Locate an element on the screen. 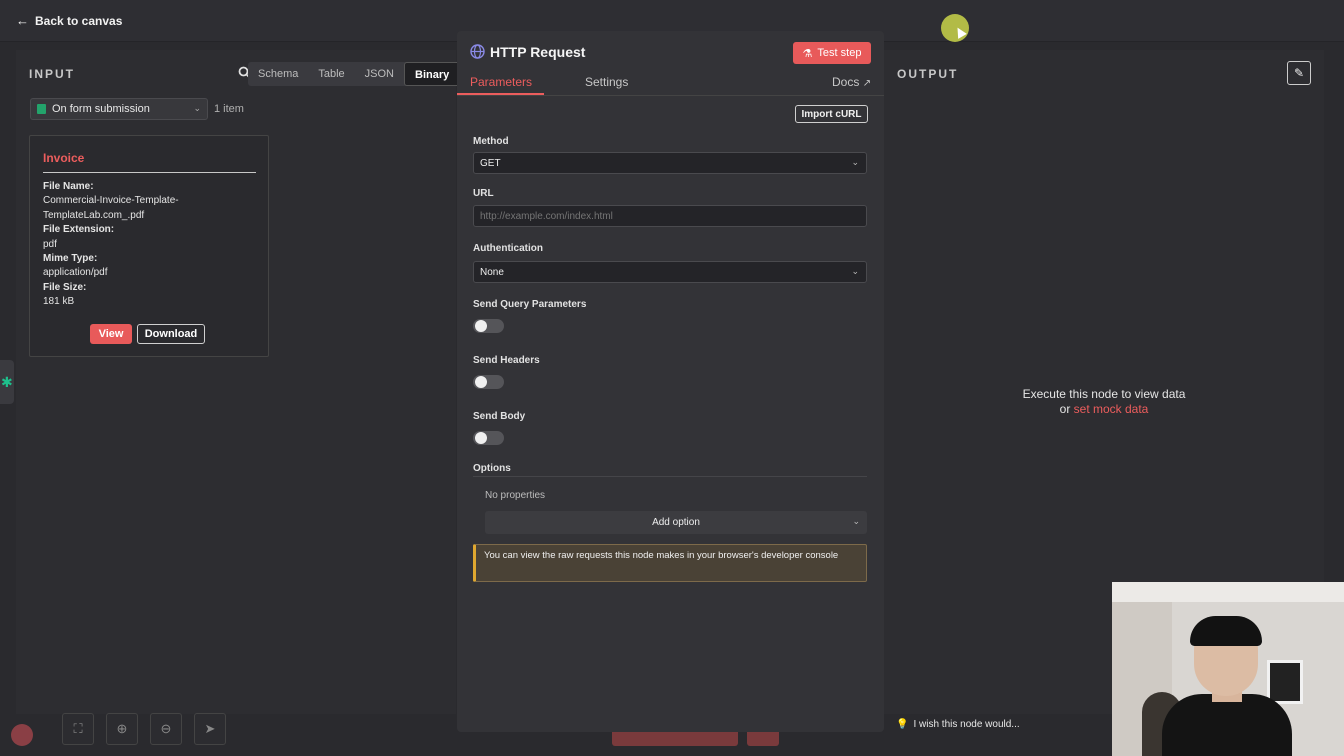 This screenshot has height=756, width=1344. add-option-button: Add option ⌄ is located at coordinates (676, 522).